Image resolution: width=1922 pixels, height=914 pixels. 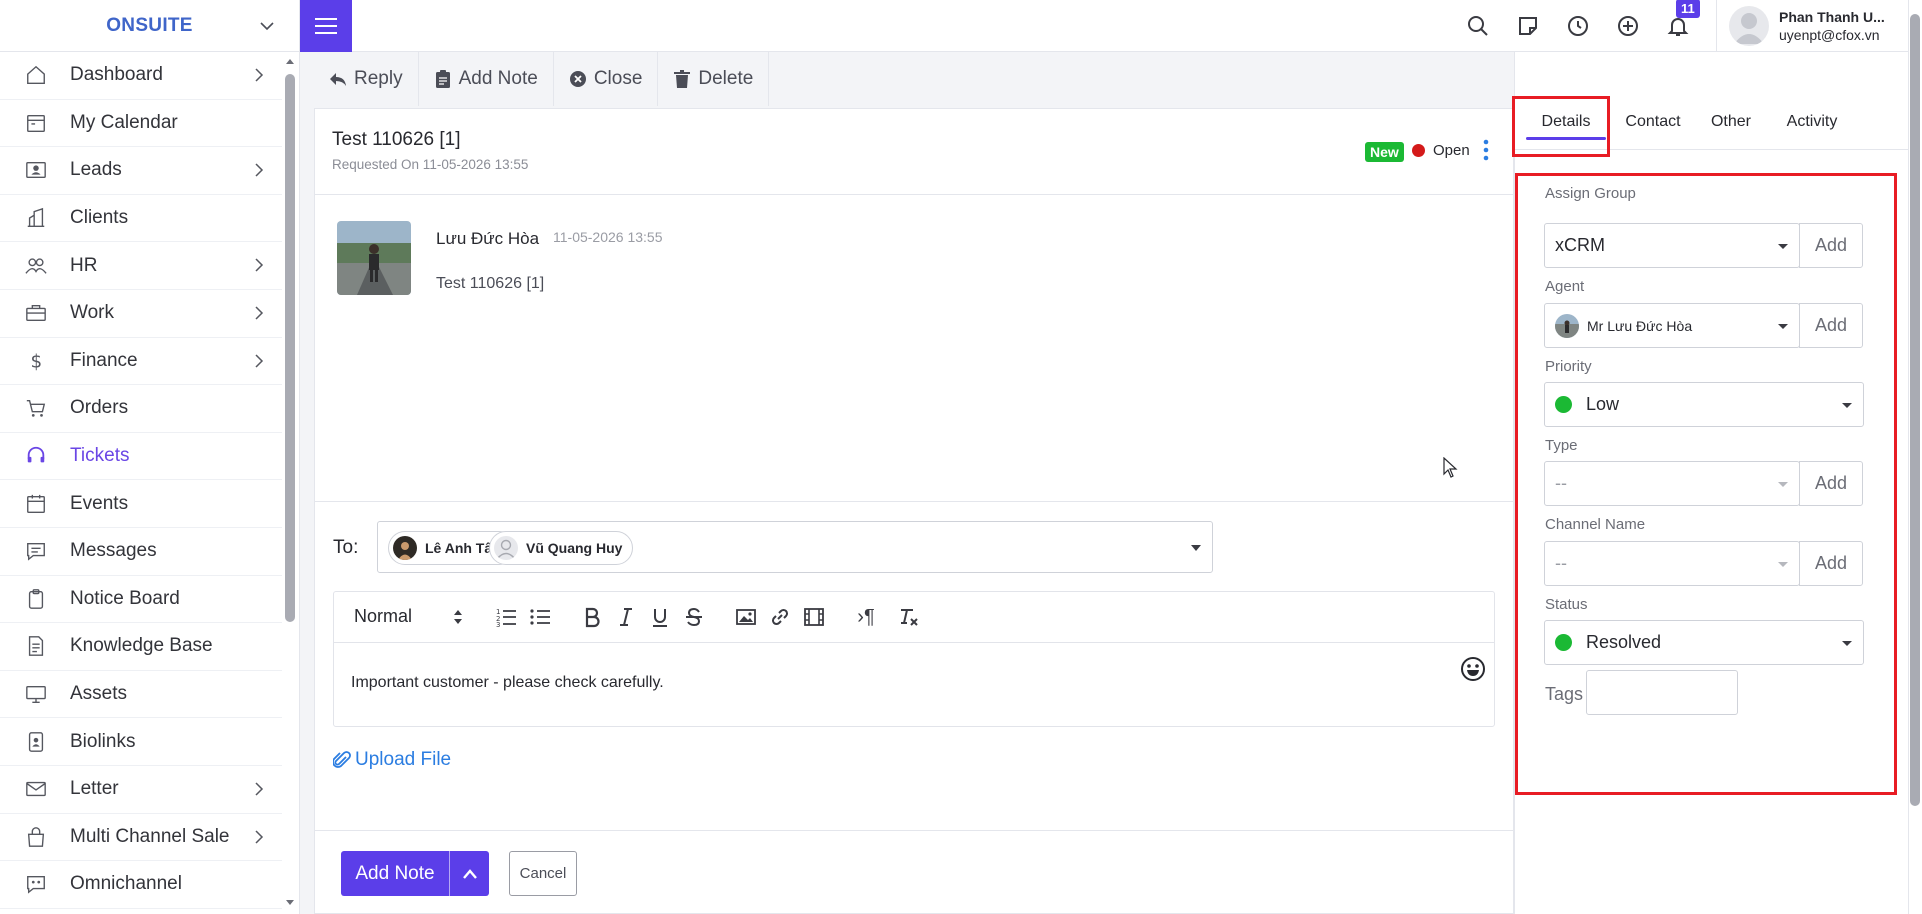 What do you see at coordinates (342, 759) in the screenshot?
I see `paperclip-icon` at bounding box center [342, 759].